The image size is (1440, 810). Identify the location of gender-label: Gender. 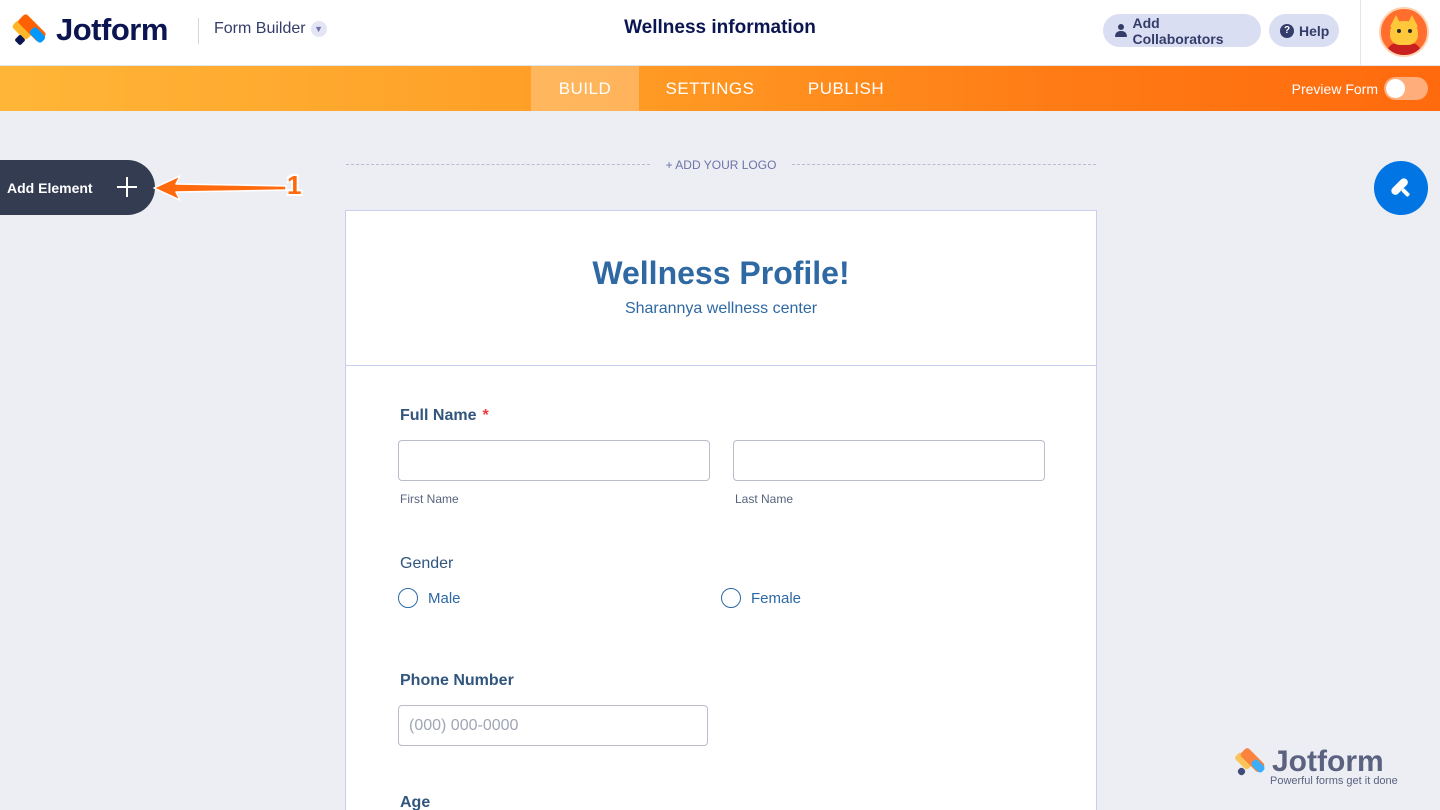
(426, 564).